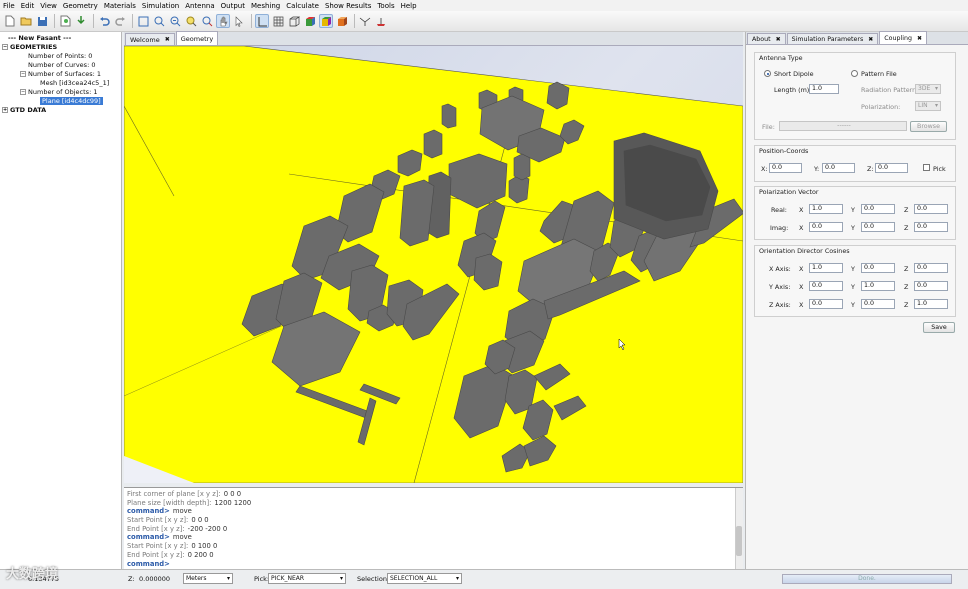 The height and width of the screenshot is (589, 968). Describe the element at coordinates (60, 101) in the screenshot. I see `tree-plane-item: Plane [id4c4dc99]` at that location.